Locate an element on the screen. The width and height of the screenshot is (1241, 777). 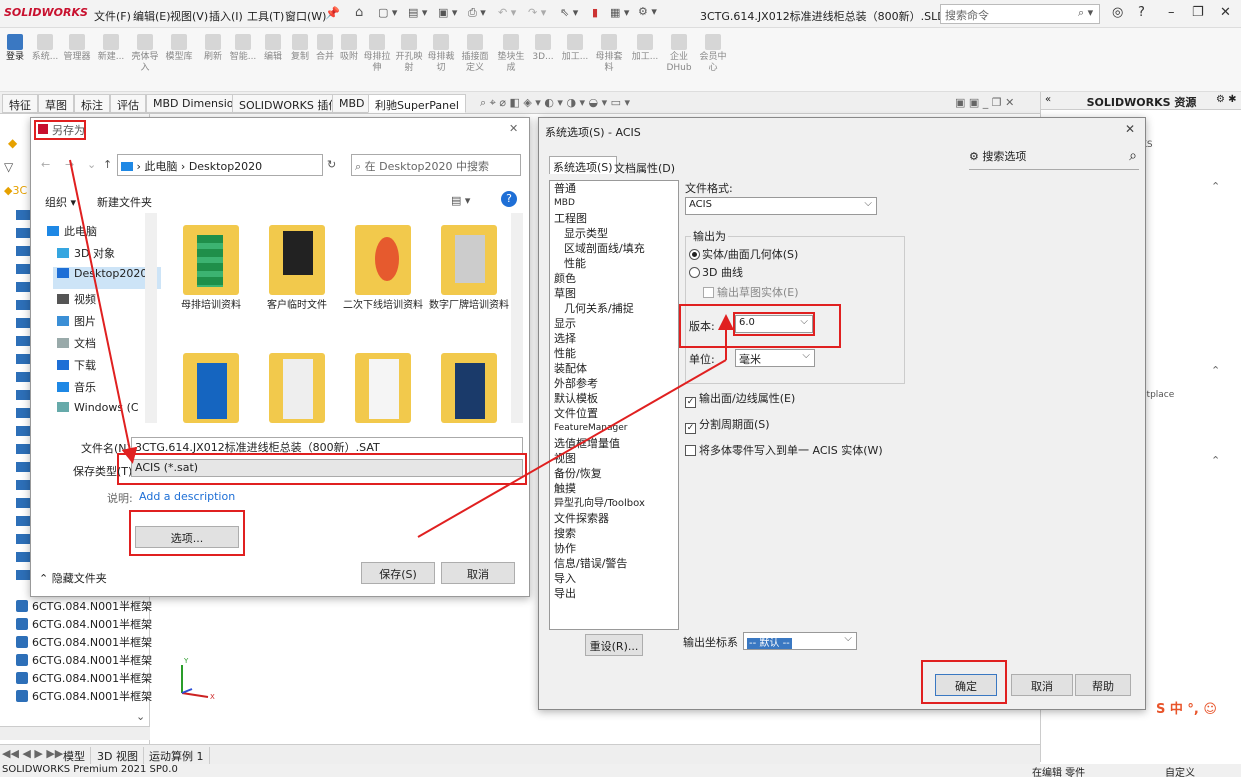
nav-this-pc: 此电脑 is located at coordinates (72, 234).